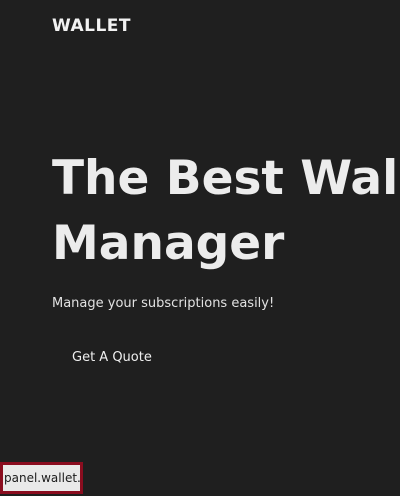  Describe the element at coordinates (41, 478) in the screenshot. I see `status-bar-url: panel.wallet.dl` at that location.